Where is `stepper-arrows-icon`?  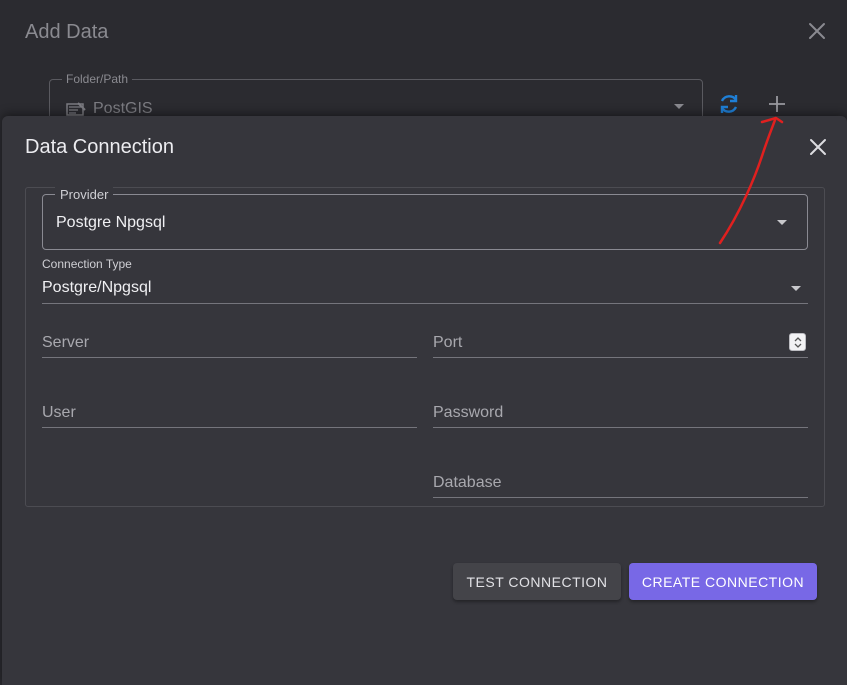 stepper-arrows-icon is located at coordinates (798, 342).